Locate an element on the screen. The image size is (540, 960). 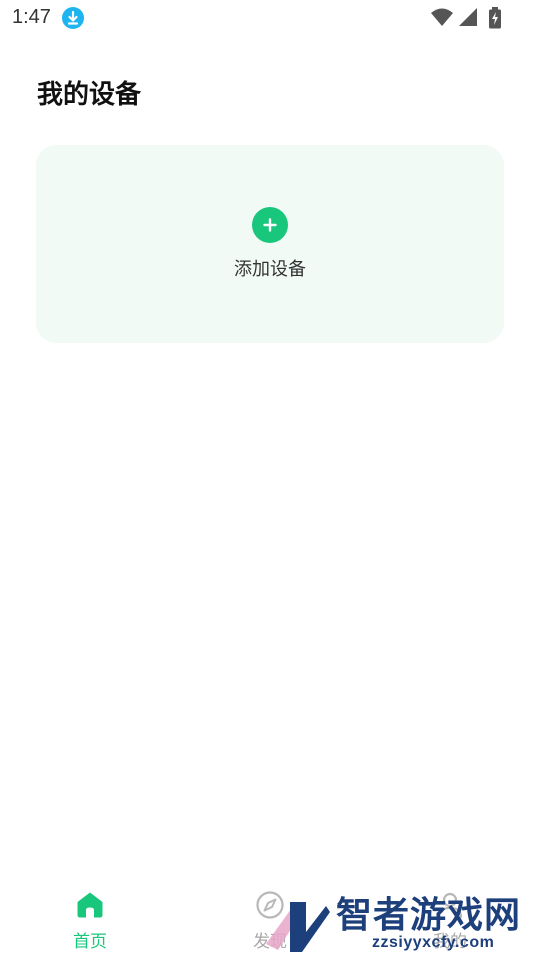
add-device-label: 添加设备 is located at coordinates (270, 269).